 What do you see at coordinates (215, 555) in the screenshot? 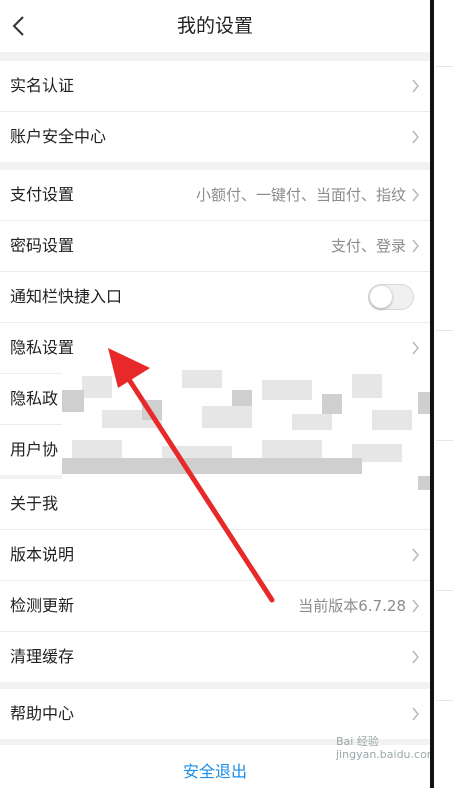
I see `row-version-notes: 版本说明` at bounding box center [215, 555].